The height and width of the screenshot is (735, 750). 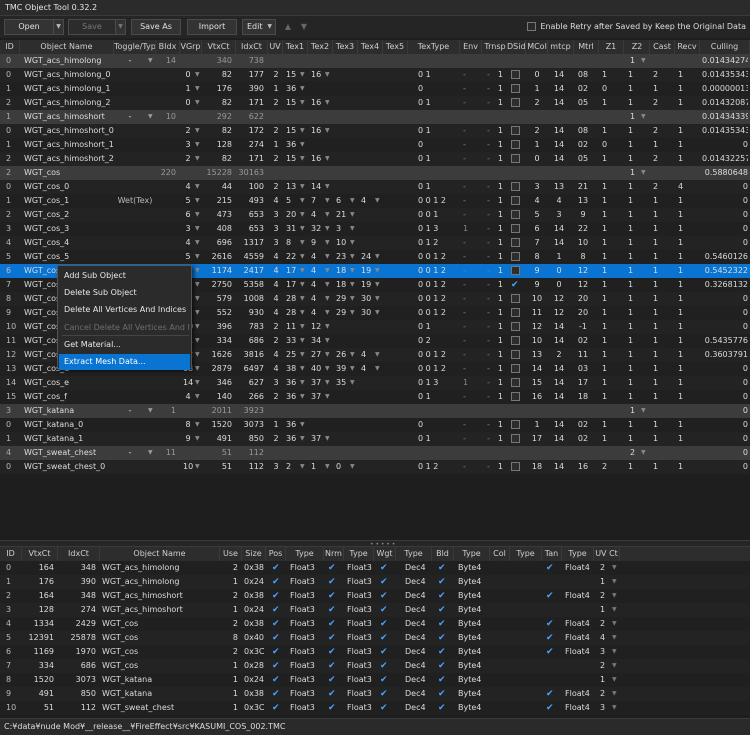 I want to click on mtrl-value: 11, so click(x=583, y=355).